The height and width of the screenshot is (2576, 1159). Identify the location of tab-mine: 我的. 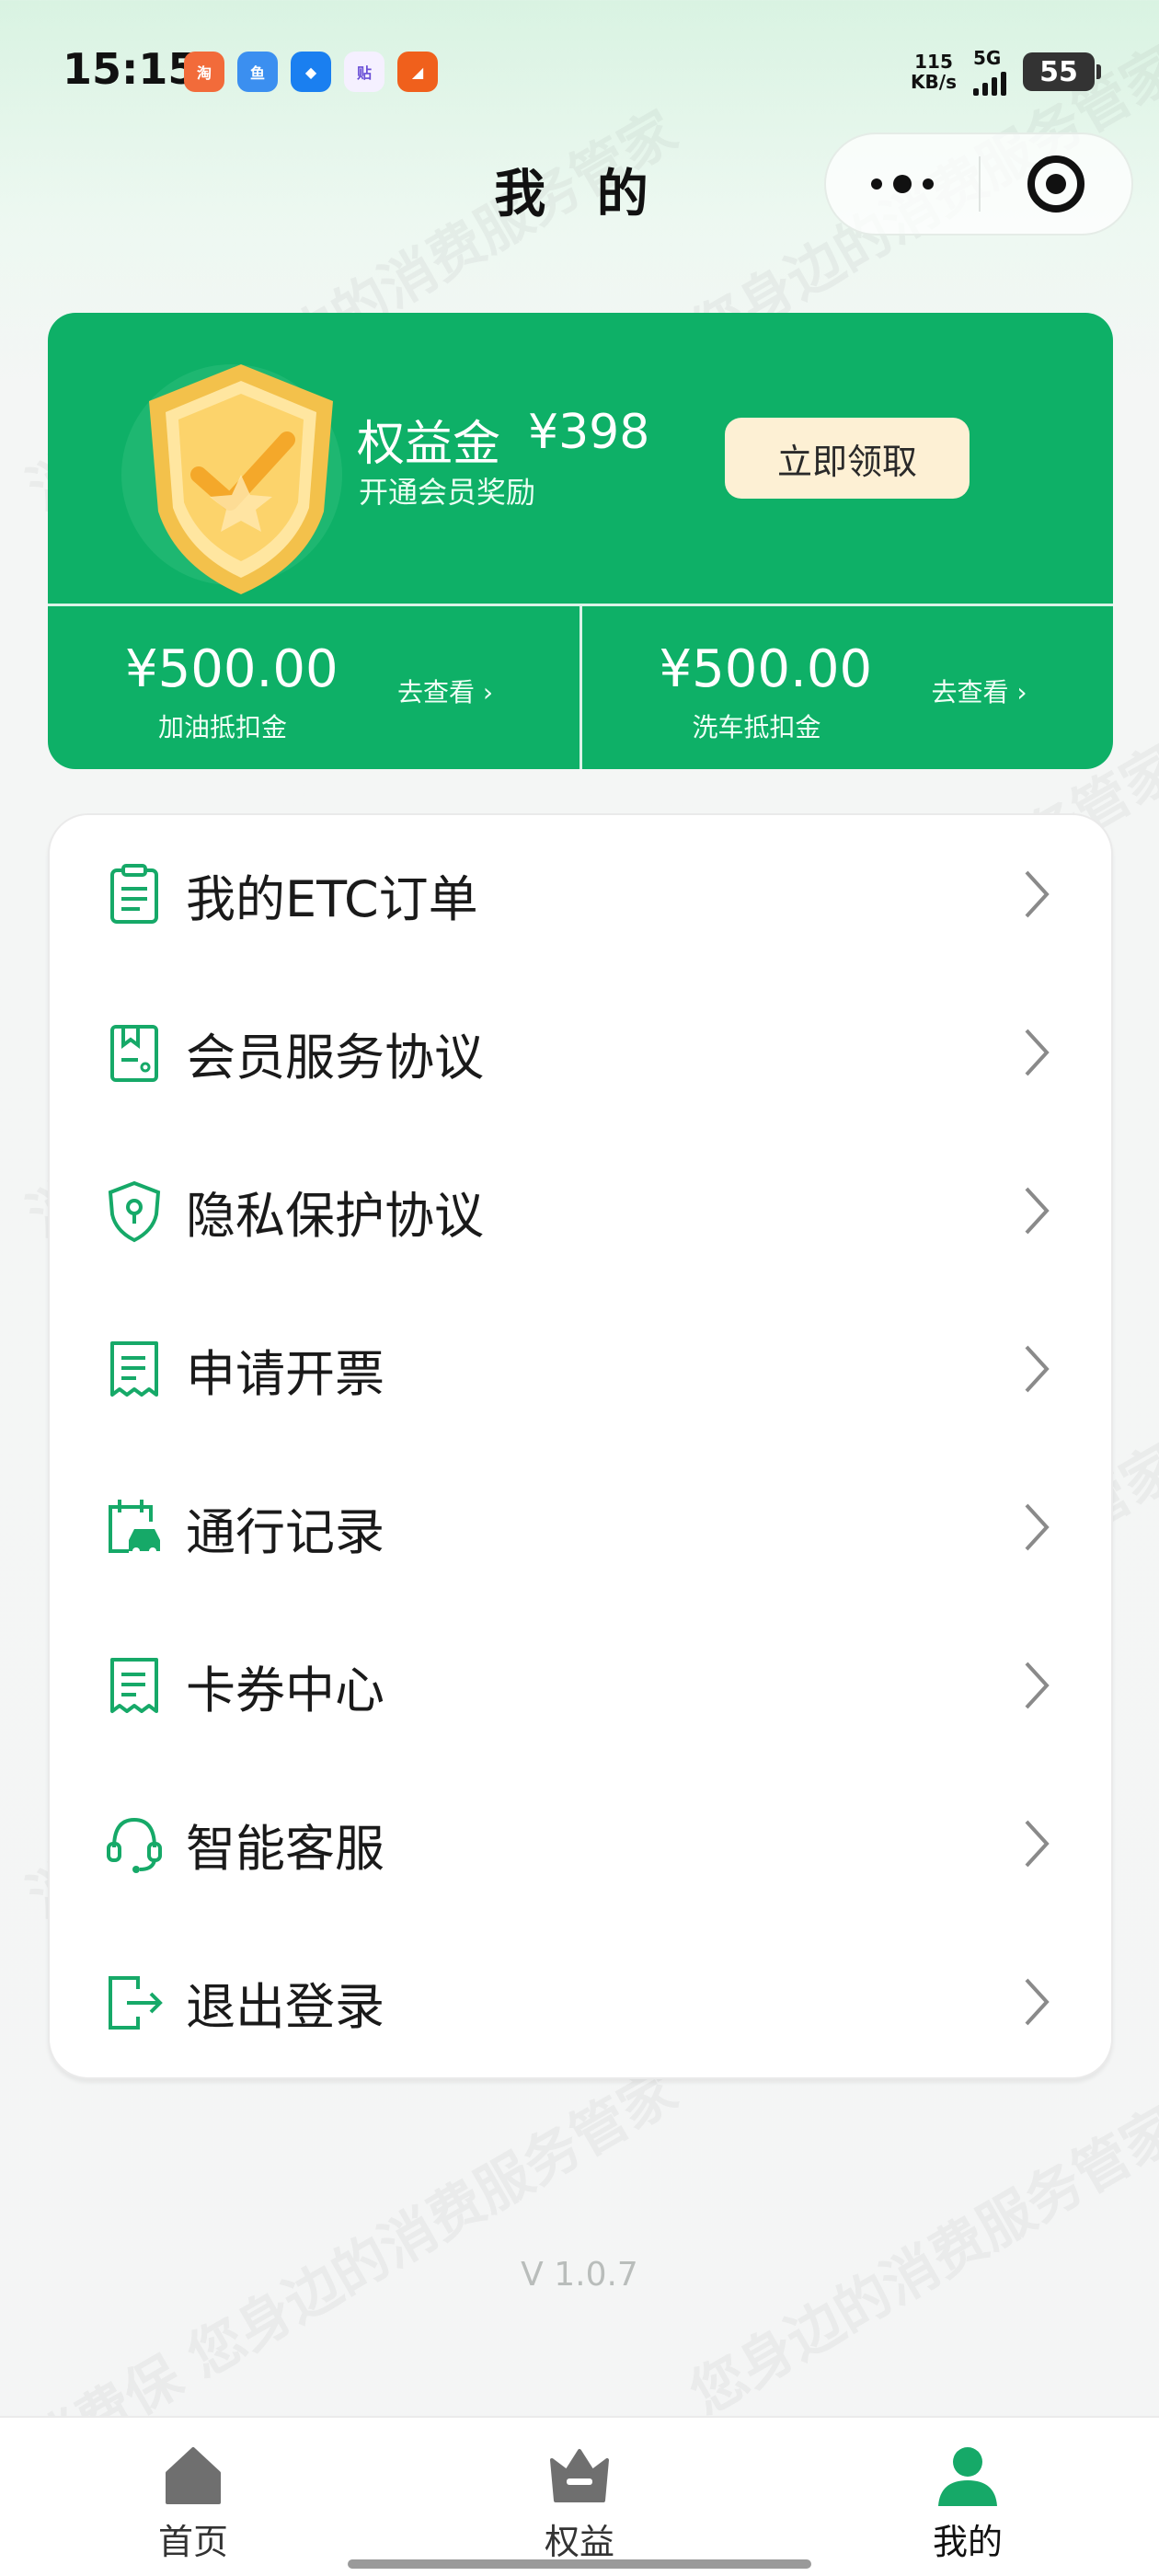
(968, 2497).